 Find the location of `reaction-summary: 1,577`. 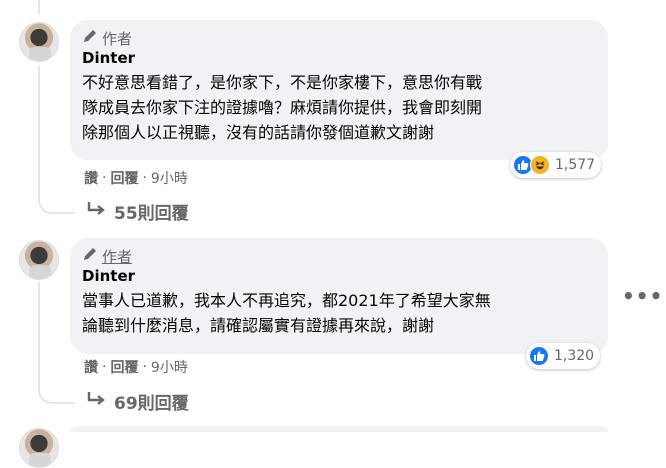

reaction-summary: 1,577 is located at coordinates (556, 165).